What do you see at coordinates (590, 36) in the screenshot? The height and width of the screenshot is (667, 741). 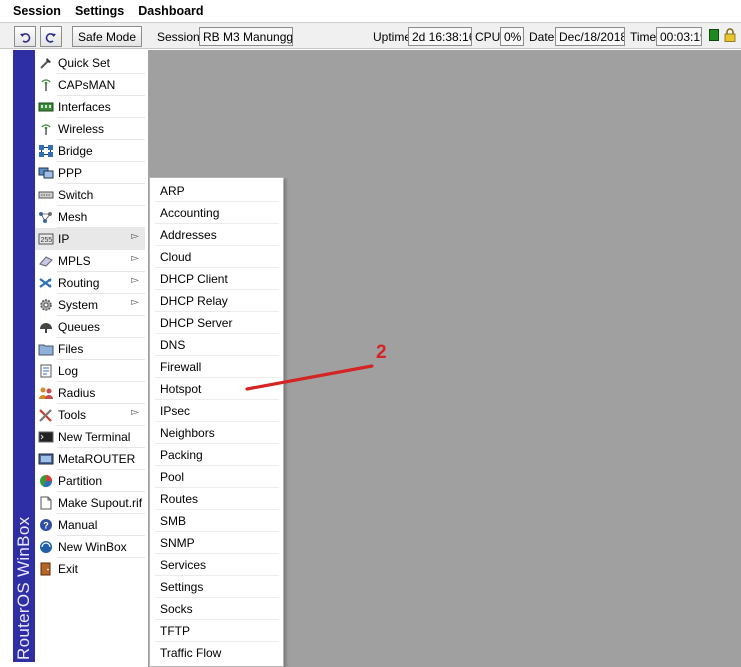 I see `date-value: Dec/18/2018` at bounding box center [590, 36].